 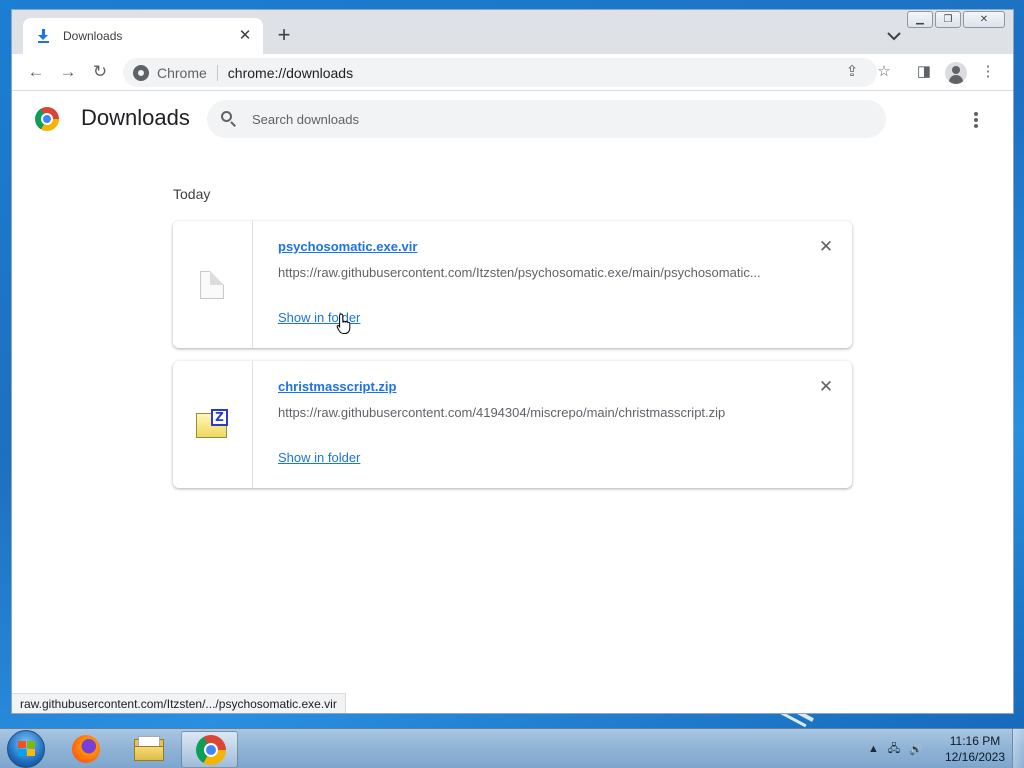 What do you see at coordinates (192, 194) in the screenshot?
I see `date-heading: Today` at bounding box center [192, 194].